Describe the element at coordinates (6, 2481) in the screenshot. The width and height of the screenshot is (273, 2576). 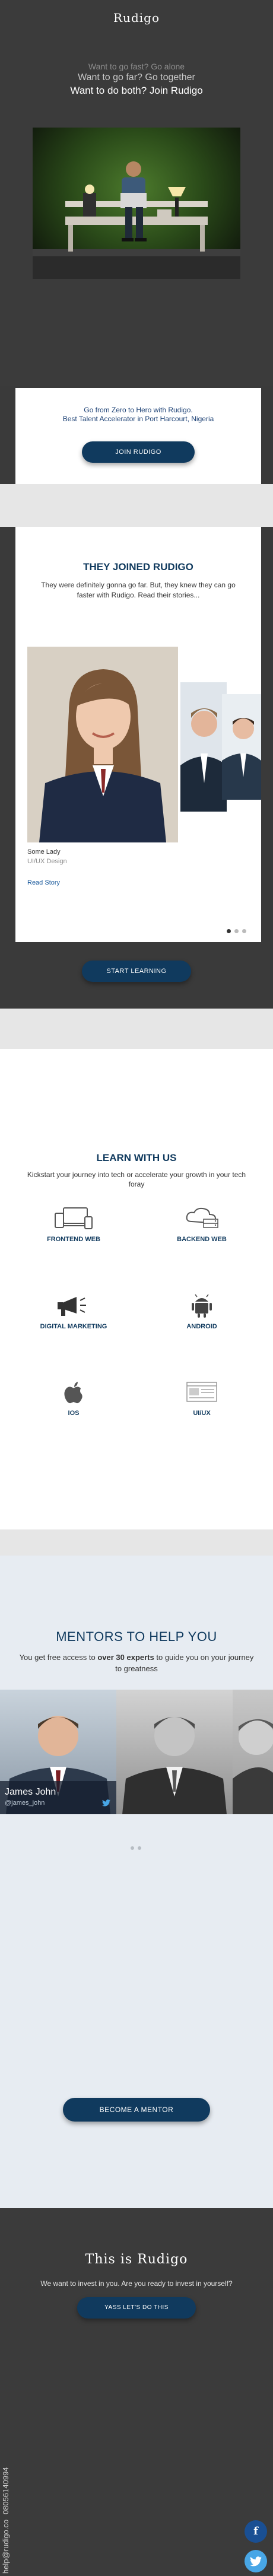
I see `contact-phone: 08056140994` at that location.